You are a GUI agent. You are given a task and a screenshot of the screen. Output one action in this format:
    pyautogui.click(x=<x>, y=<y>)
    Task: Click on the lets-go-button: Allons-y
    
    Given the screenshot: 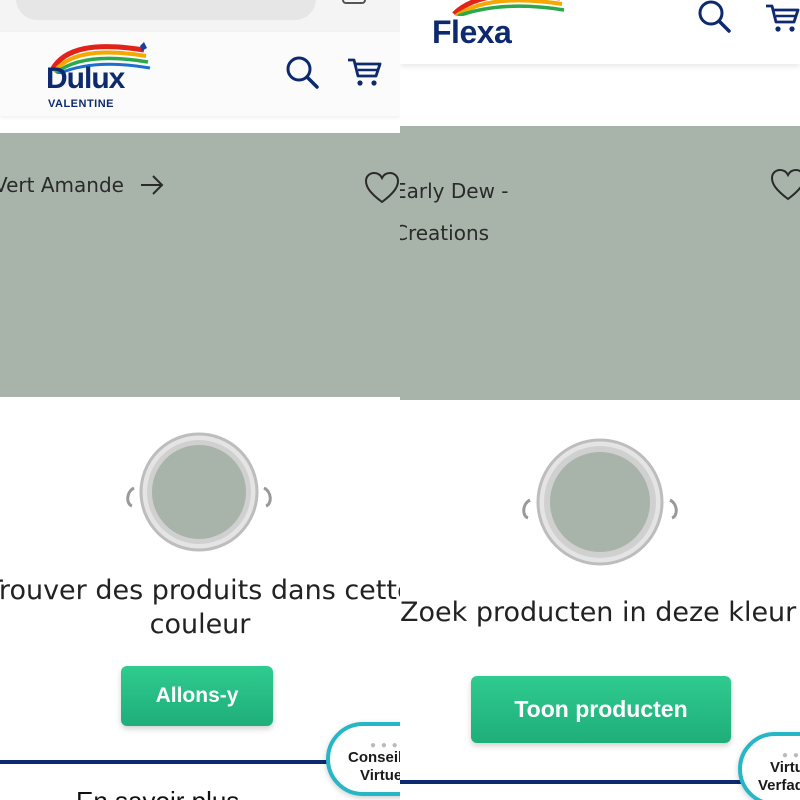 What is the action you would take?
    pyautogui.click(x=197, y=696)
    